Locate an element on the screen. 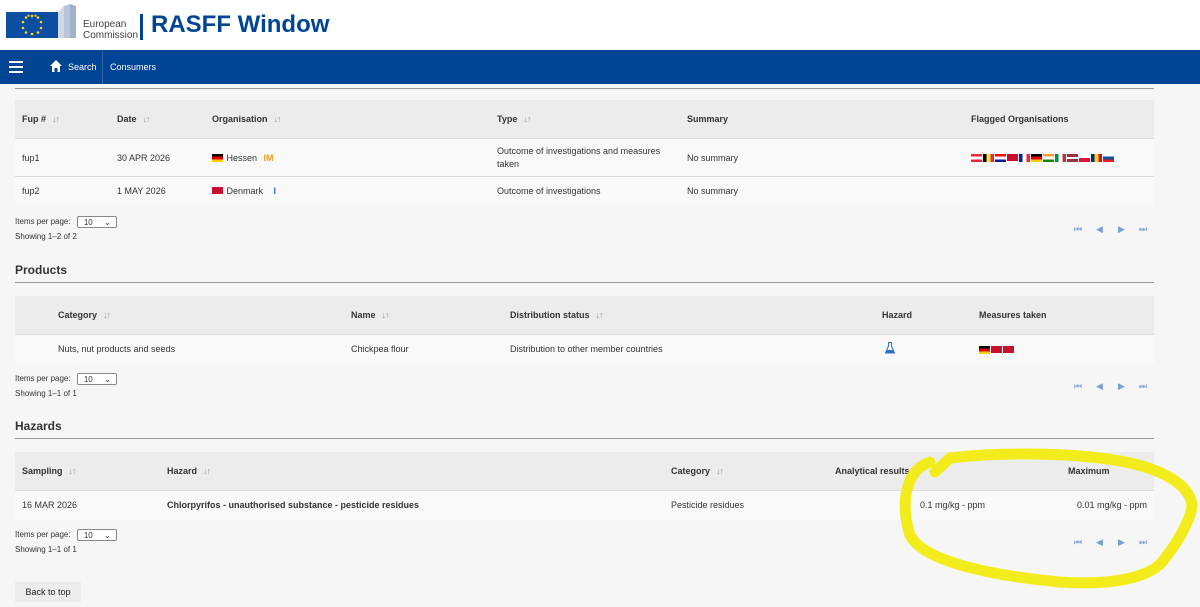  croatia-flag-icon is located at coordinates (1000, 158).